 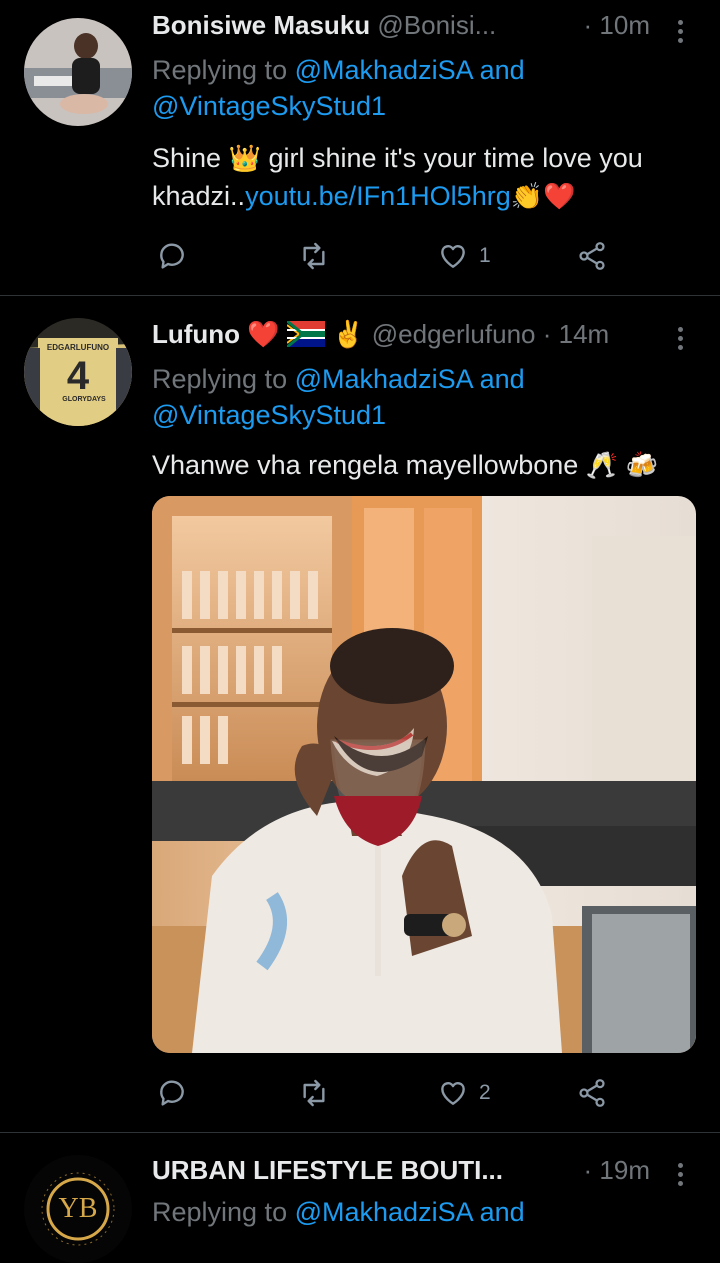 I want to click on avatar-jersey-number: 4, so click(x=78, y=376).